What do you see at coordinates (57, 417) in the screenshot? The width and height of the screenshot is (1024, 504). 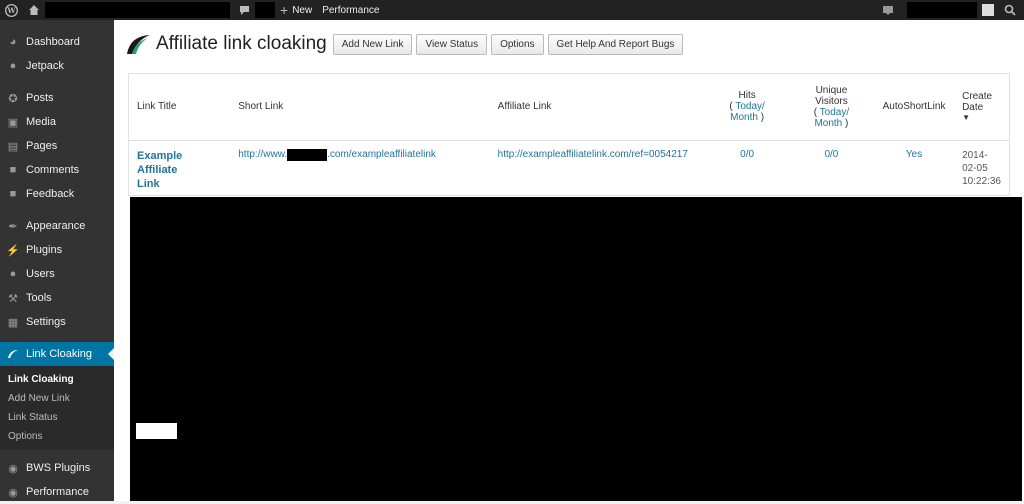 I see `submenu-link-status: Link Status` at bounding box center [57, 417].